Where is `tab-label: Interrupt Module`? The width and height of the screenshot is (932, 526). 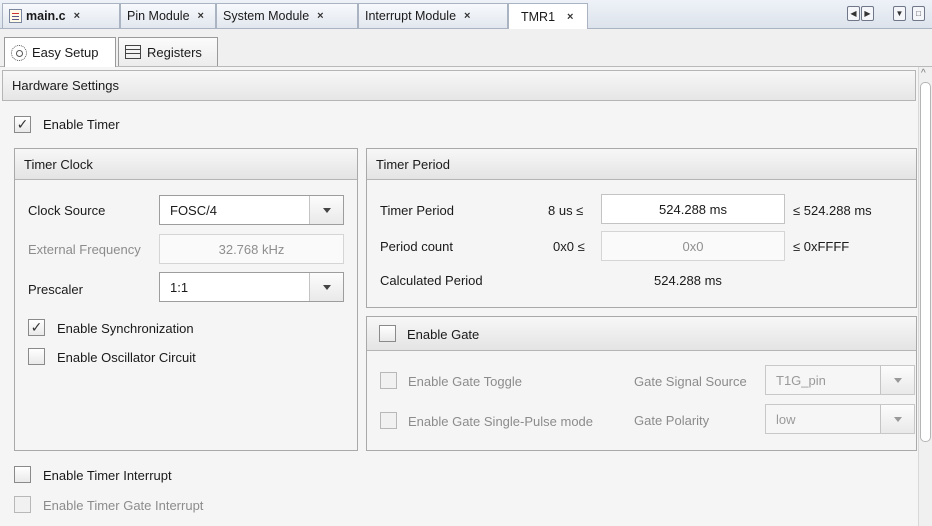 tab-label: Interrupt Module is located at coordinates (411, 16).